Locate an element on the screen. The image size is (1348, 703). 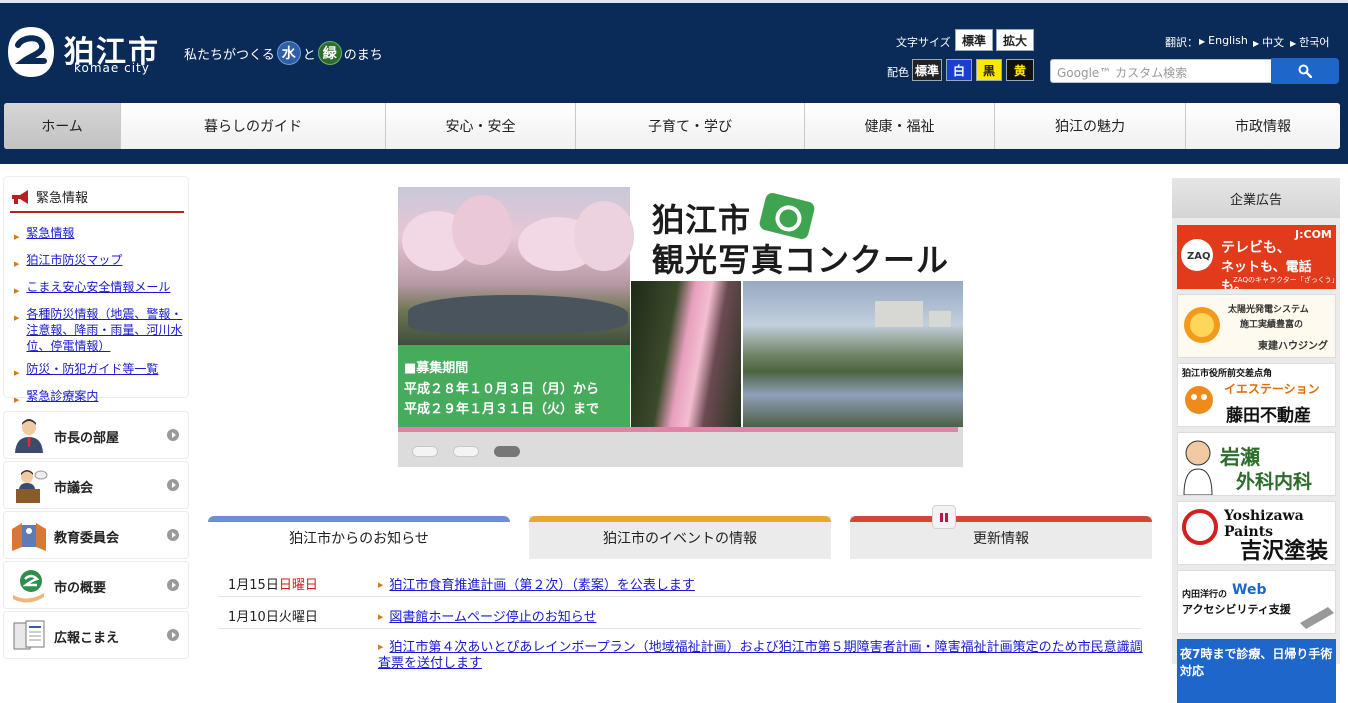
mayor-icon is located at coordinates (29, 436).